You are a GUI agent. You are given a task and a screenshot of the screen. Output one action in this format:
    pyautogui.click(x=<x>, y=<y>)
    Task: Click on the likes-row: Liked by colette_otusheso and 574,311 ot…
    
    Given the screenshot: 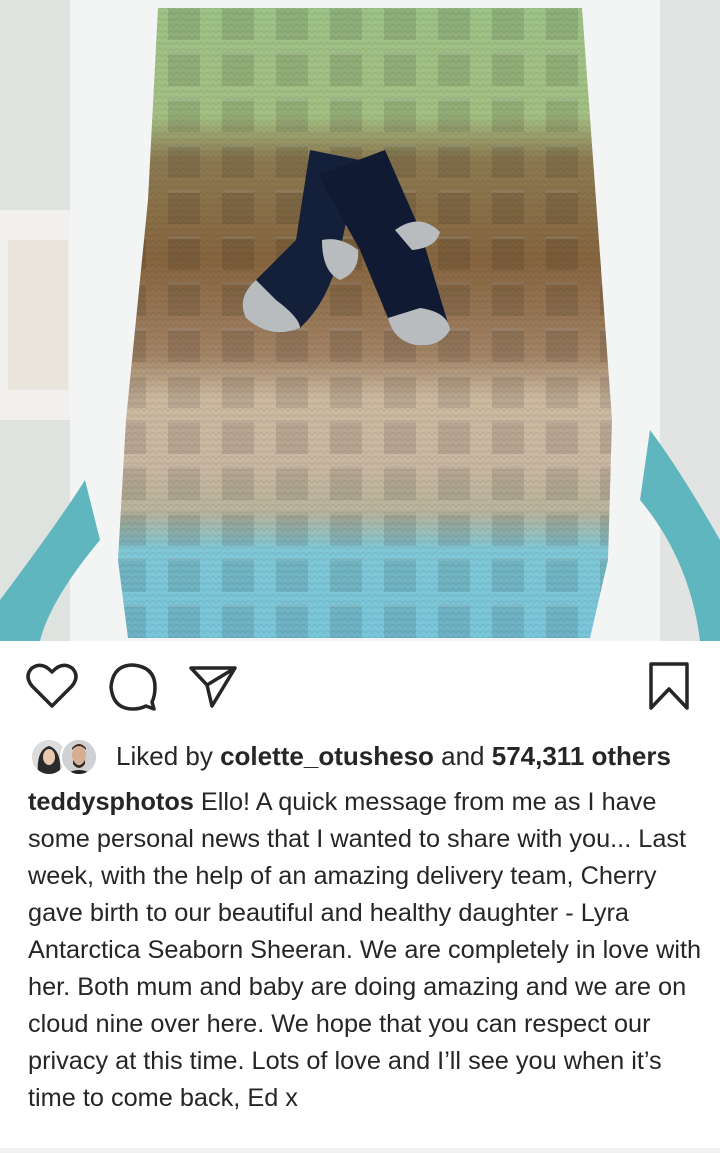 What is the action you would take?
    pyautogui.click(x=370, y=756)
    